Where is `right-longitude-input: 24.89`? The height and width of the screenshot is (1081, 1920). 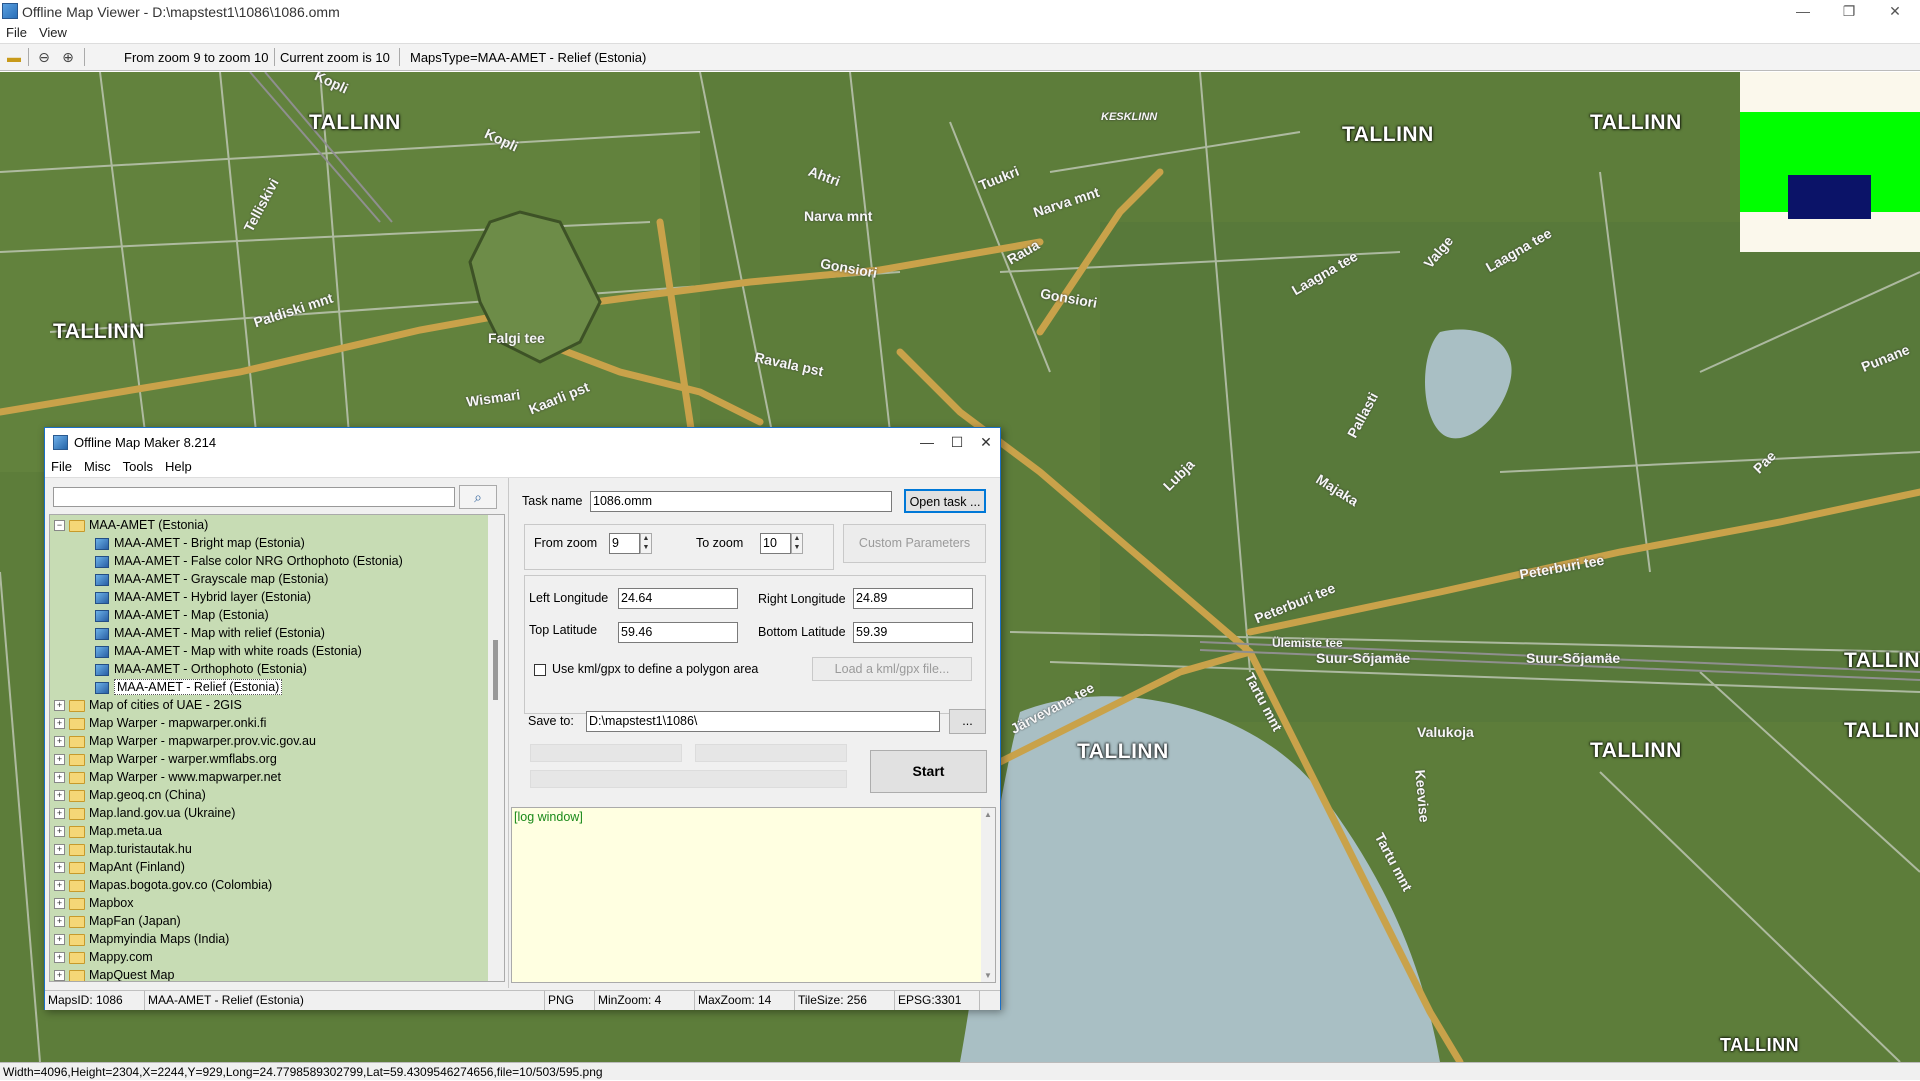
right-longitude-input: 24.89 is located at coordinates (913, 598).